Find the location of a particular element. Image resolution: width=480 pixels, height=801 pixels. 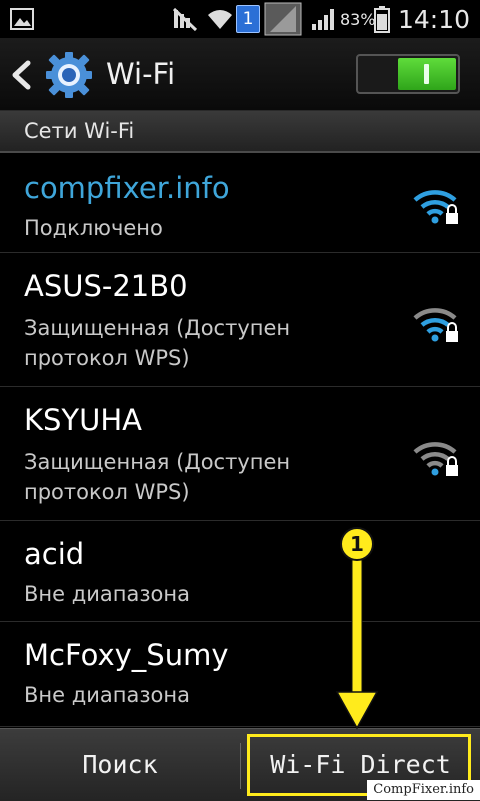

section-header-label: Сети Wi-Fi is located at coordinates (79, 131).